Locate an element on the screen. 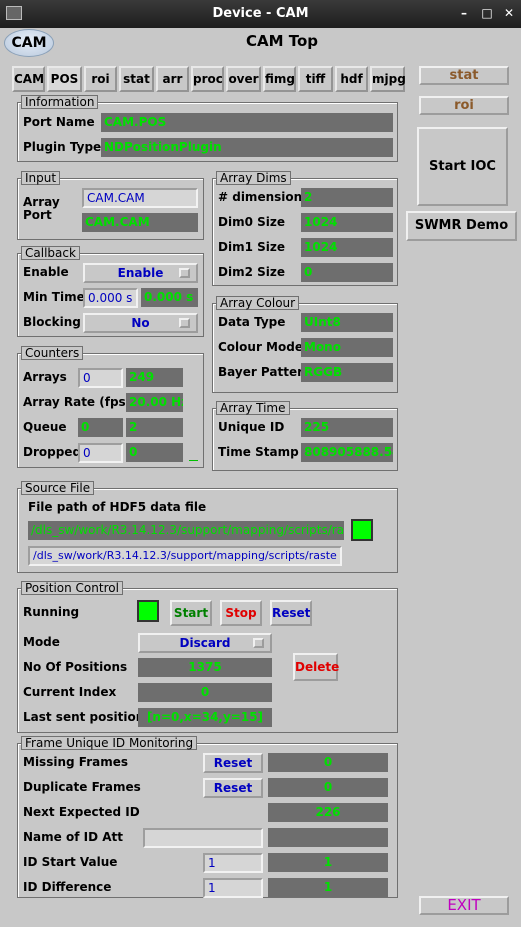 The image size is (521, 927). enable-menu: Enable is located at coordinates (140, 273).